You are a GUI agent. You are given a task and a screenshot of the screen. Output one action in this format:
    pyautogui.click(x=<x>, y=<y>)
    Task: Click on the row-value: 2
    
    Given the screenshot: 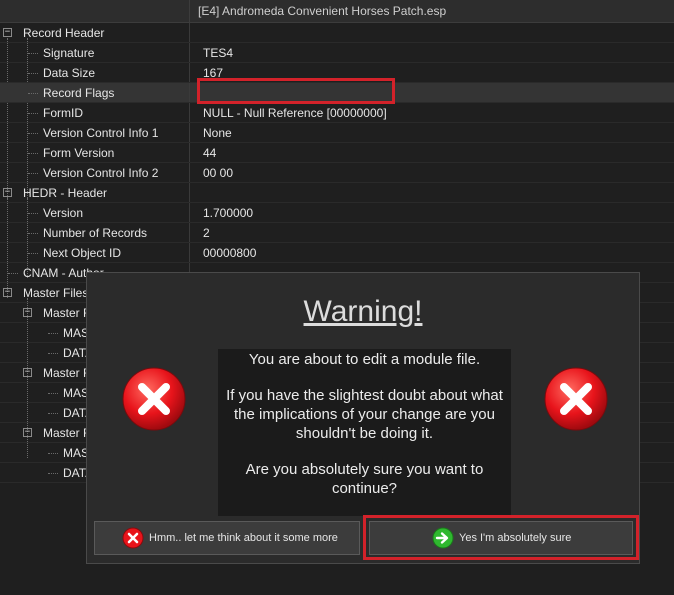 What is the action you would take?
    pyautogui.click(x=206, y=233)
    